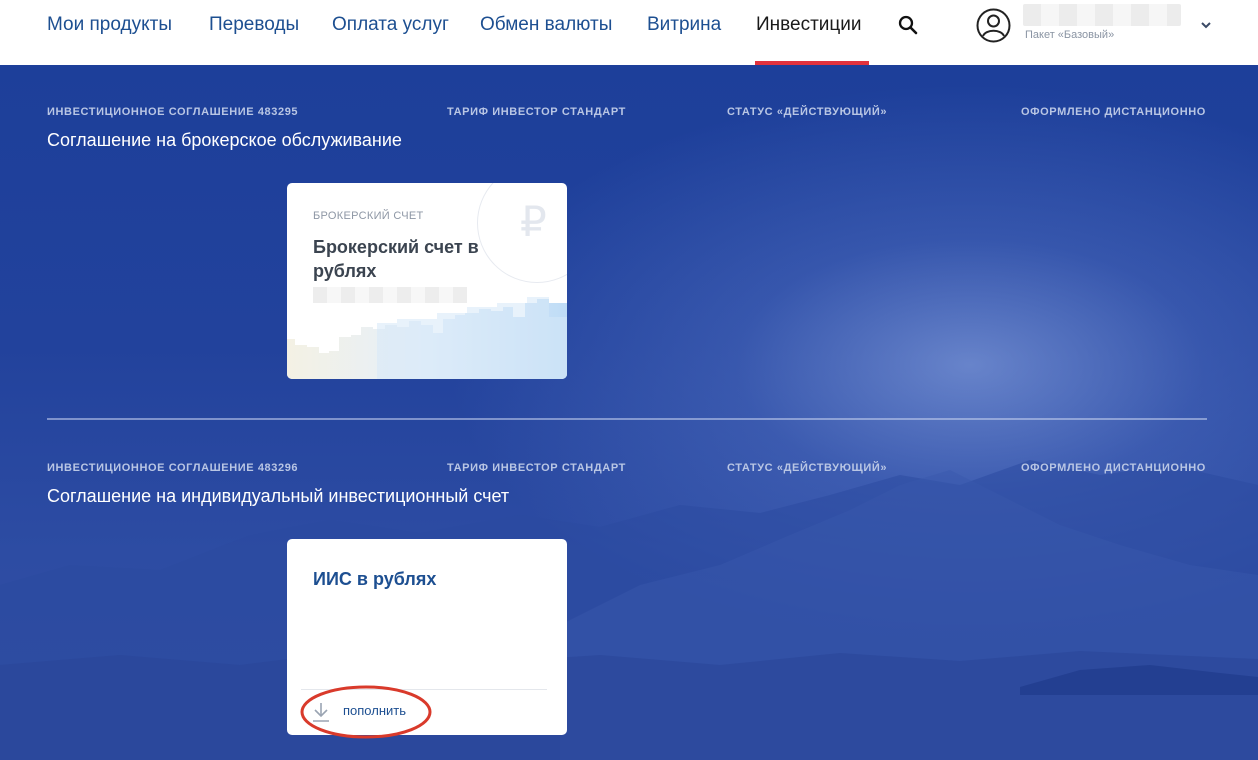 Image resolution: width=1258 pixels, height=760 pixels. Describe the element at coordinates (321, 712) in the screenshot. I see `download-arrow-icon` at that location.